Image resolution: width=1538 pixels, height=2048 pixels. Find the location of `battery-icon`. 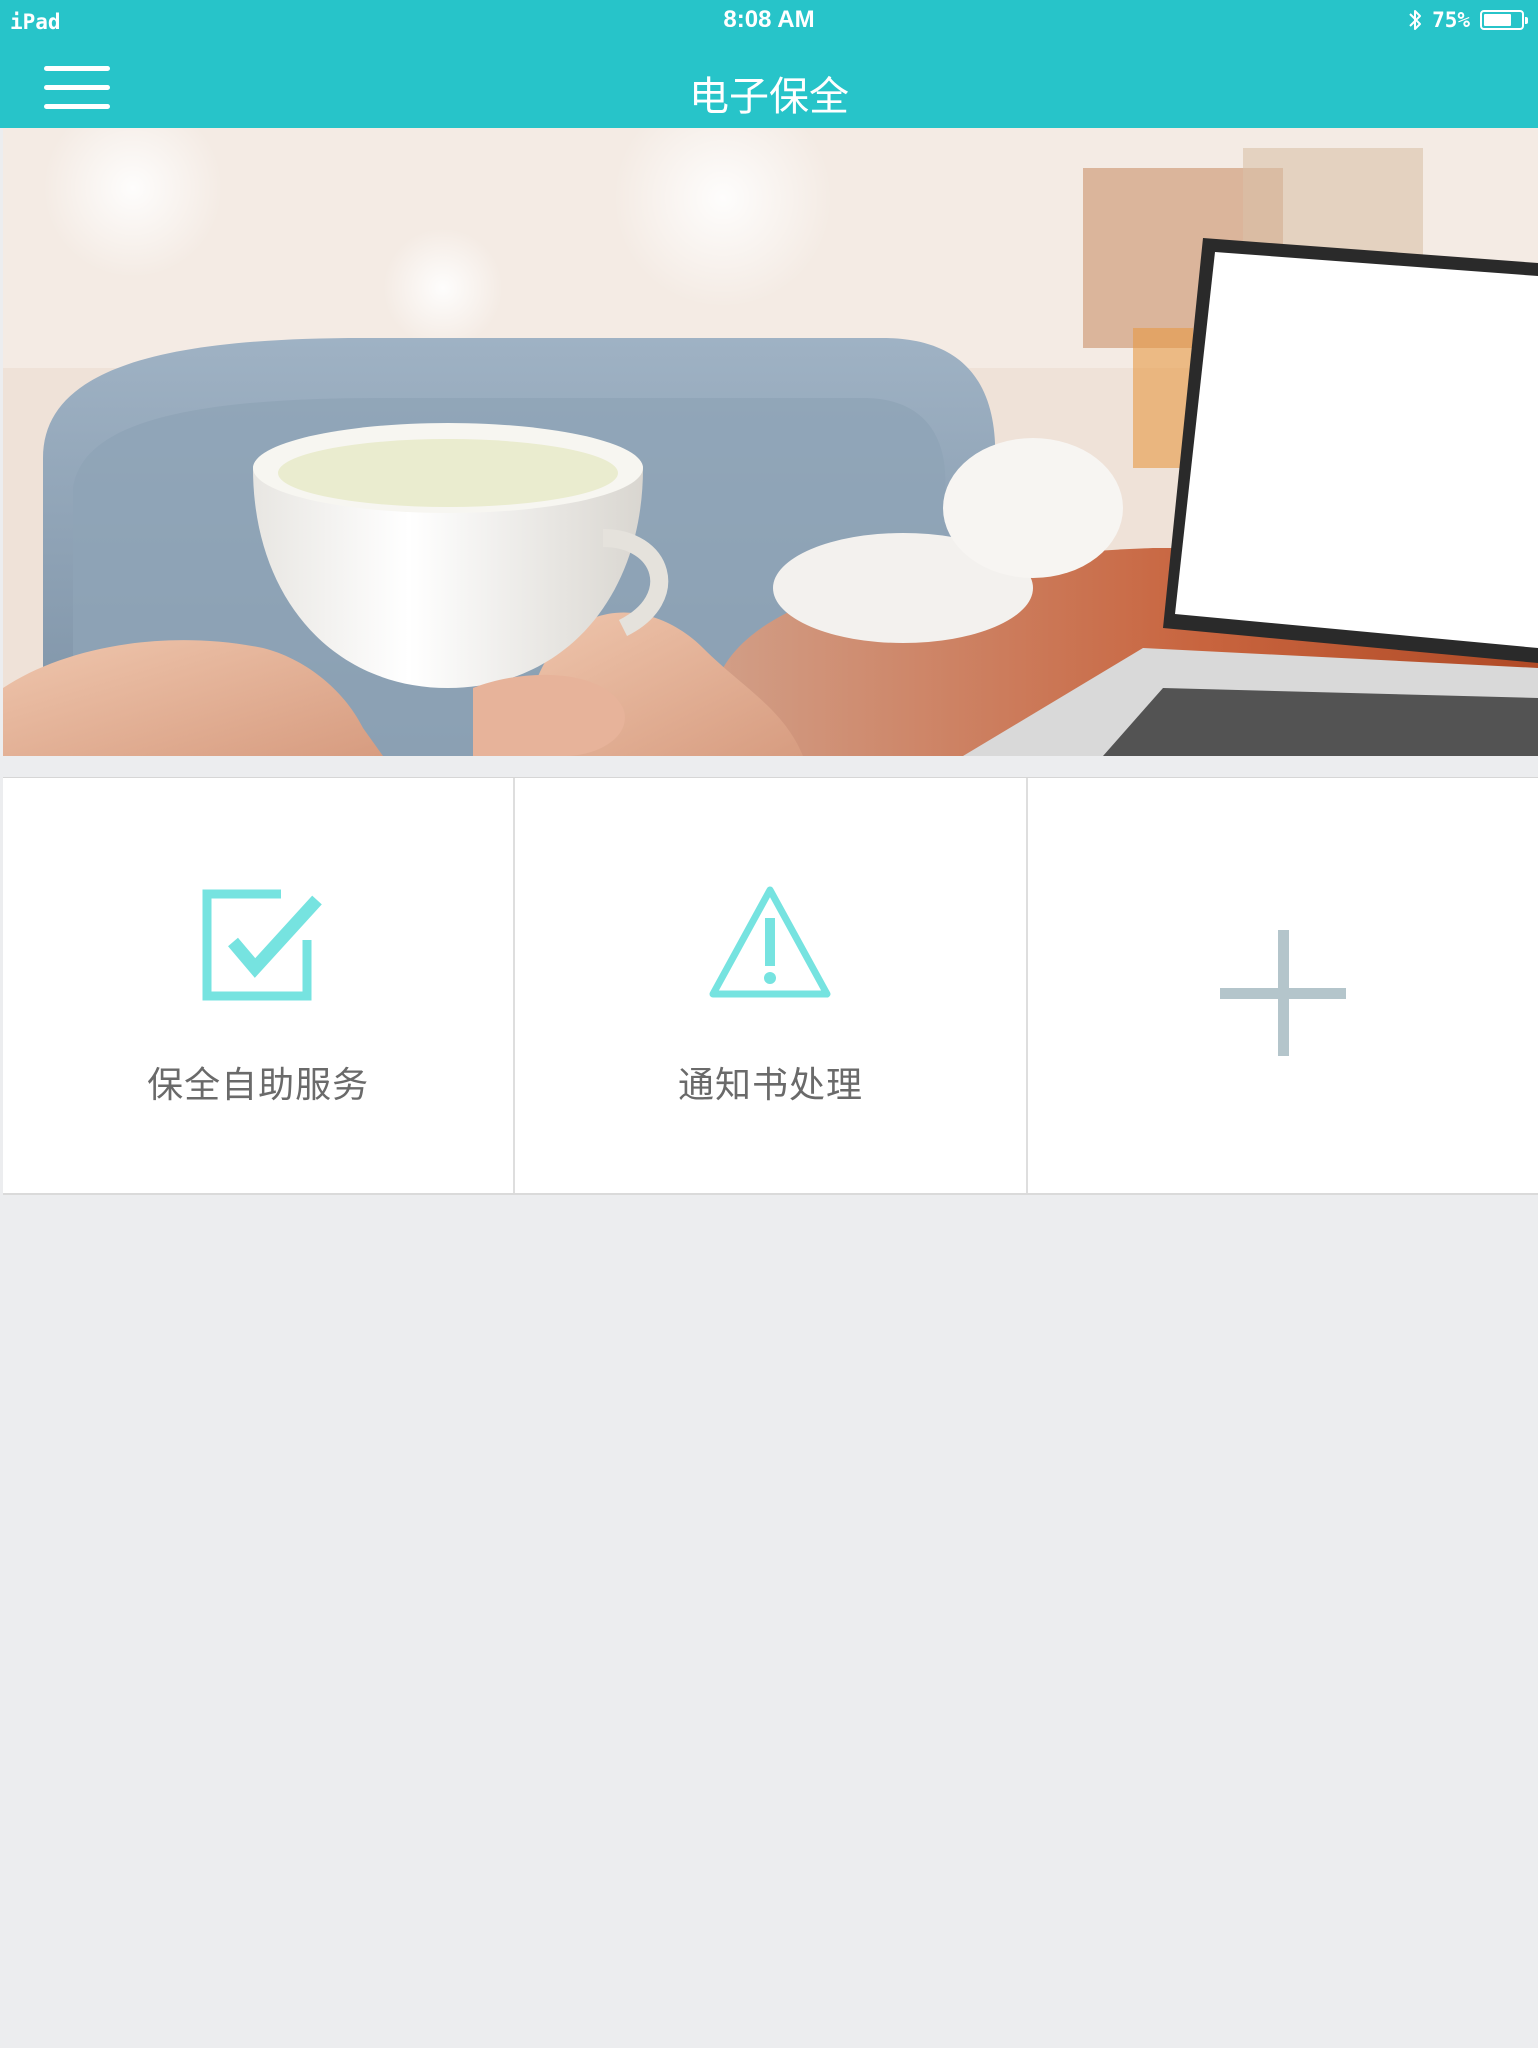

battery-icon is located at coordinates (1504, 20).